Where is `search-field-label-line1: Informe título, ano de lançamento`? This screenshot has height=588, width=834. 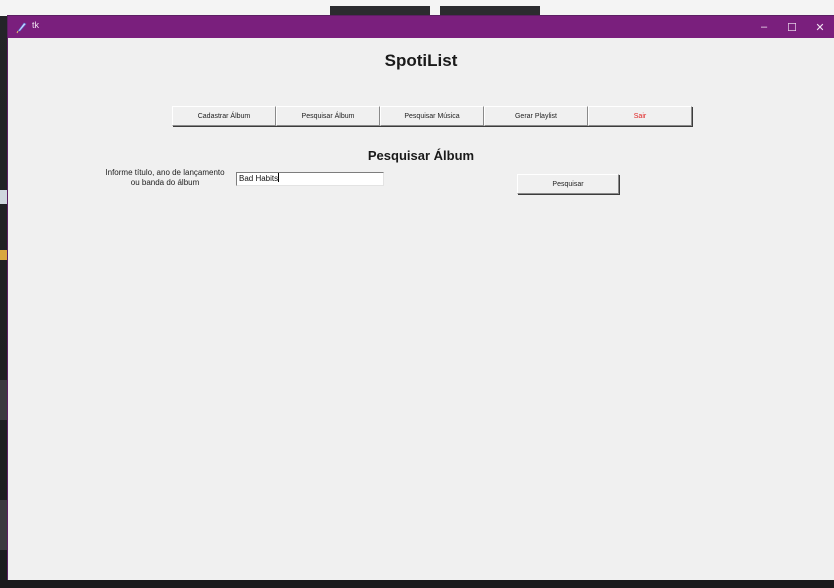
search-field-label-line1: Informe título, ano de lançamento is located at coordinates (165, 172).